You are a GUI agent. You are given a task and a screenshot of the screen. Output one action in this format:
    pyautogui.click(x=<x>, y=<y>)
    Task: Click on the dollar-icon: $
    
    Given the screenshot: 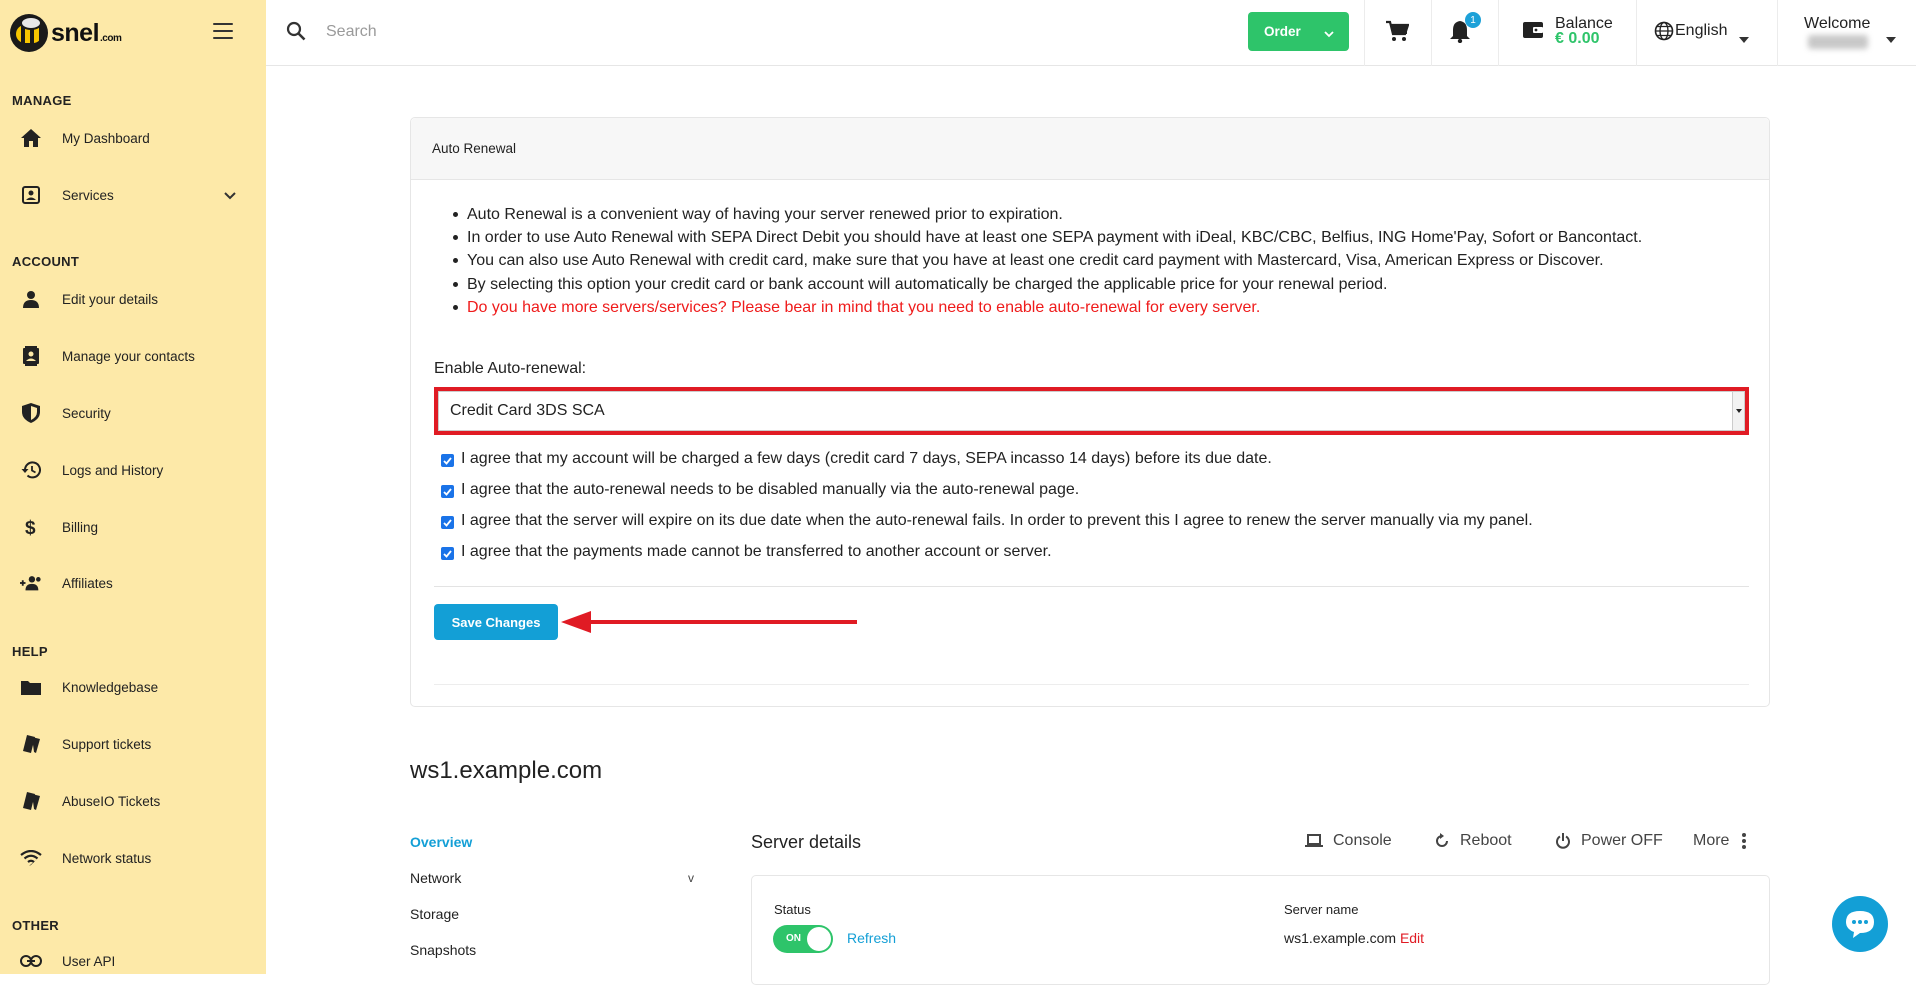 What is the action you would take?
    pyautogui.click(x=31, y=527)
    